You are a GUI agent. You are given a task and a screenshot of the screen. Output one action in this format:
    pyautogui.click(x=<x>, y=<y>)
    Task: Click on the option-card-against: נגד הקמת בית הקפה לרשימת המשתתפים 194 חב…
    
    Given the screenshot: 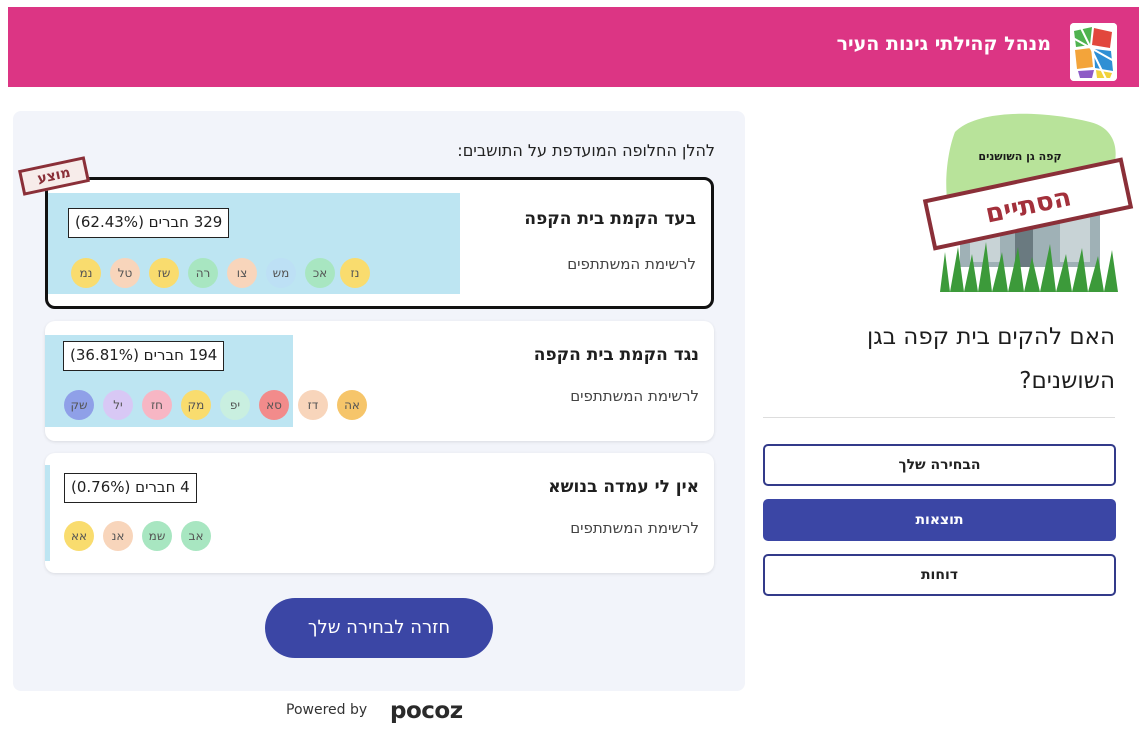 What is the action you would take?
    pyautogui.click(x=379, y=381)
    